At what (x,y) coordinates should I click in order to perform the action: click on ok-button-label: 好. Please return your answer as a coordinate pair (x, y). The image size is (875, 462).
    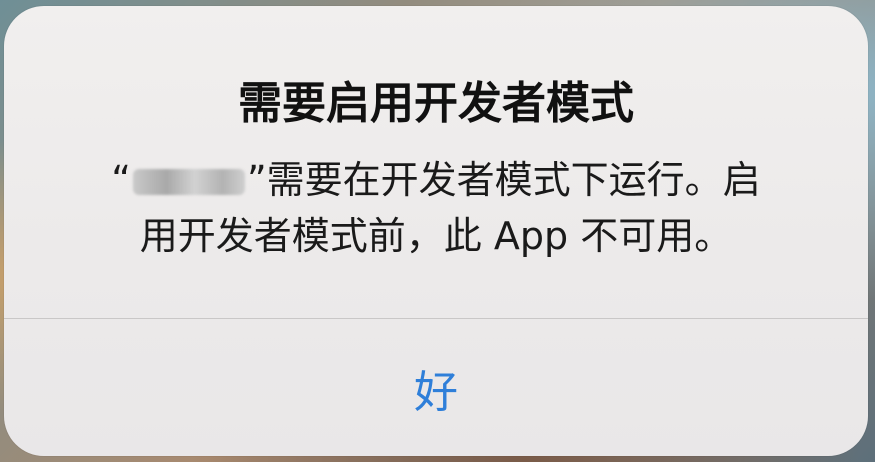
    Looking at the image, I should click on (436, 392).